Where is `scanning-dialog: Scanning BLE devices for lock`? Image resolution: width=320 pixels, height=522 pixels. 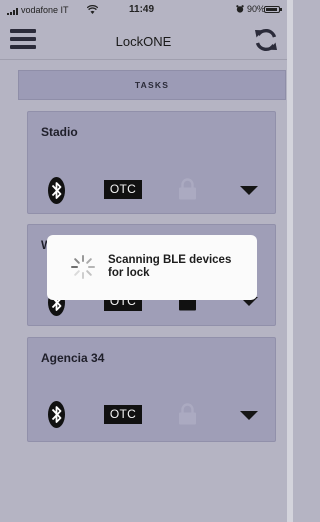
scanning-dialog: Scanning BLE devices for lock is located at coordinates (152, 267).